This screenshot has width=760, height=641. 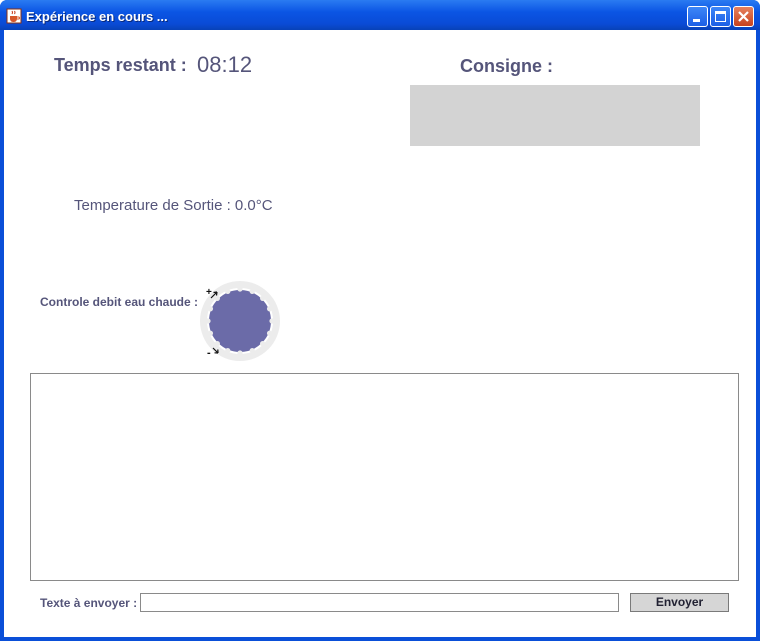 What do you see at coordinates (555, 115) in the screenshot?
I see `consigne-panel` at bounding box center [555, 115].